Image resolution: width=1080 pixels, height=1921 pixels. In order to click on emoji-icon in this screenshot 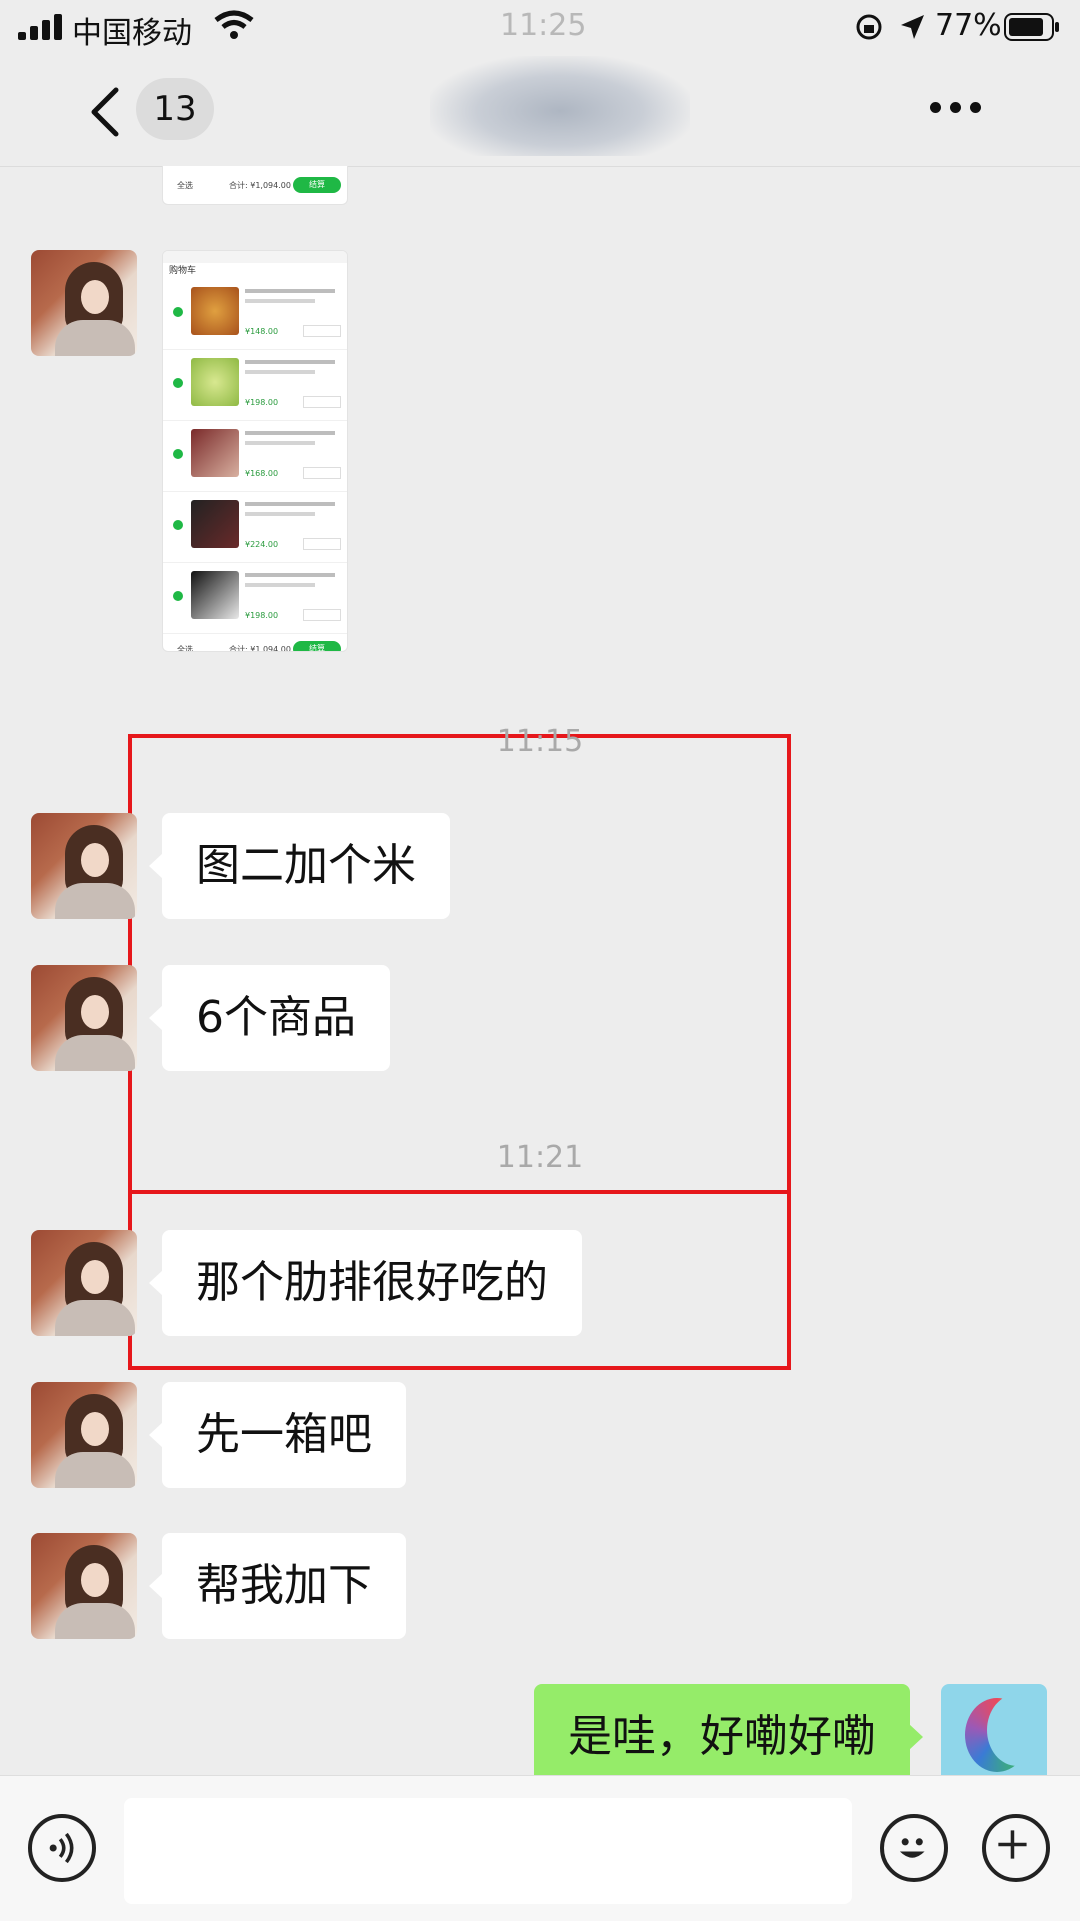, I will do `click(914, 1848)`.